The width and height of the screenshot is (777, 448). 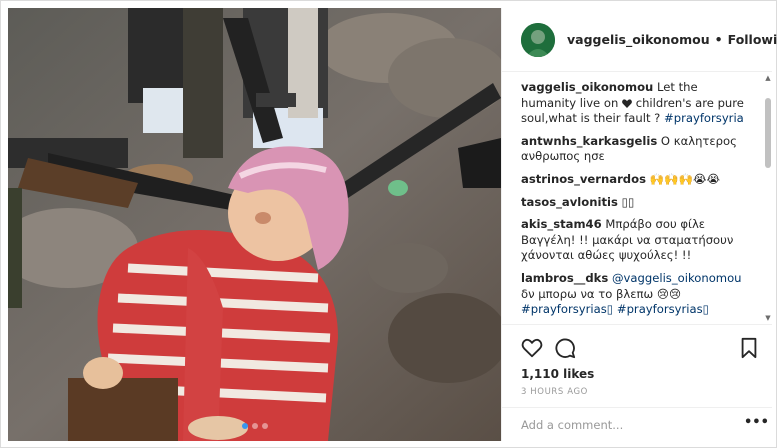 I want to click on scroll-up-arrow-icon: ▲, so click(x=768, y=78).